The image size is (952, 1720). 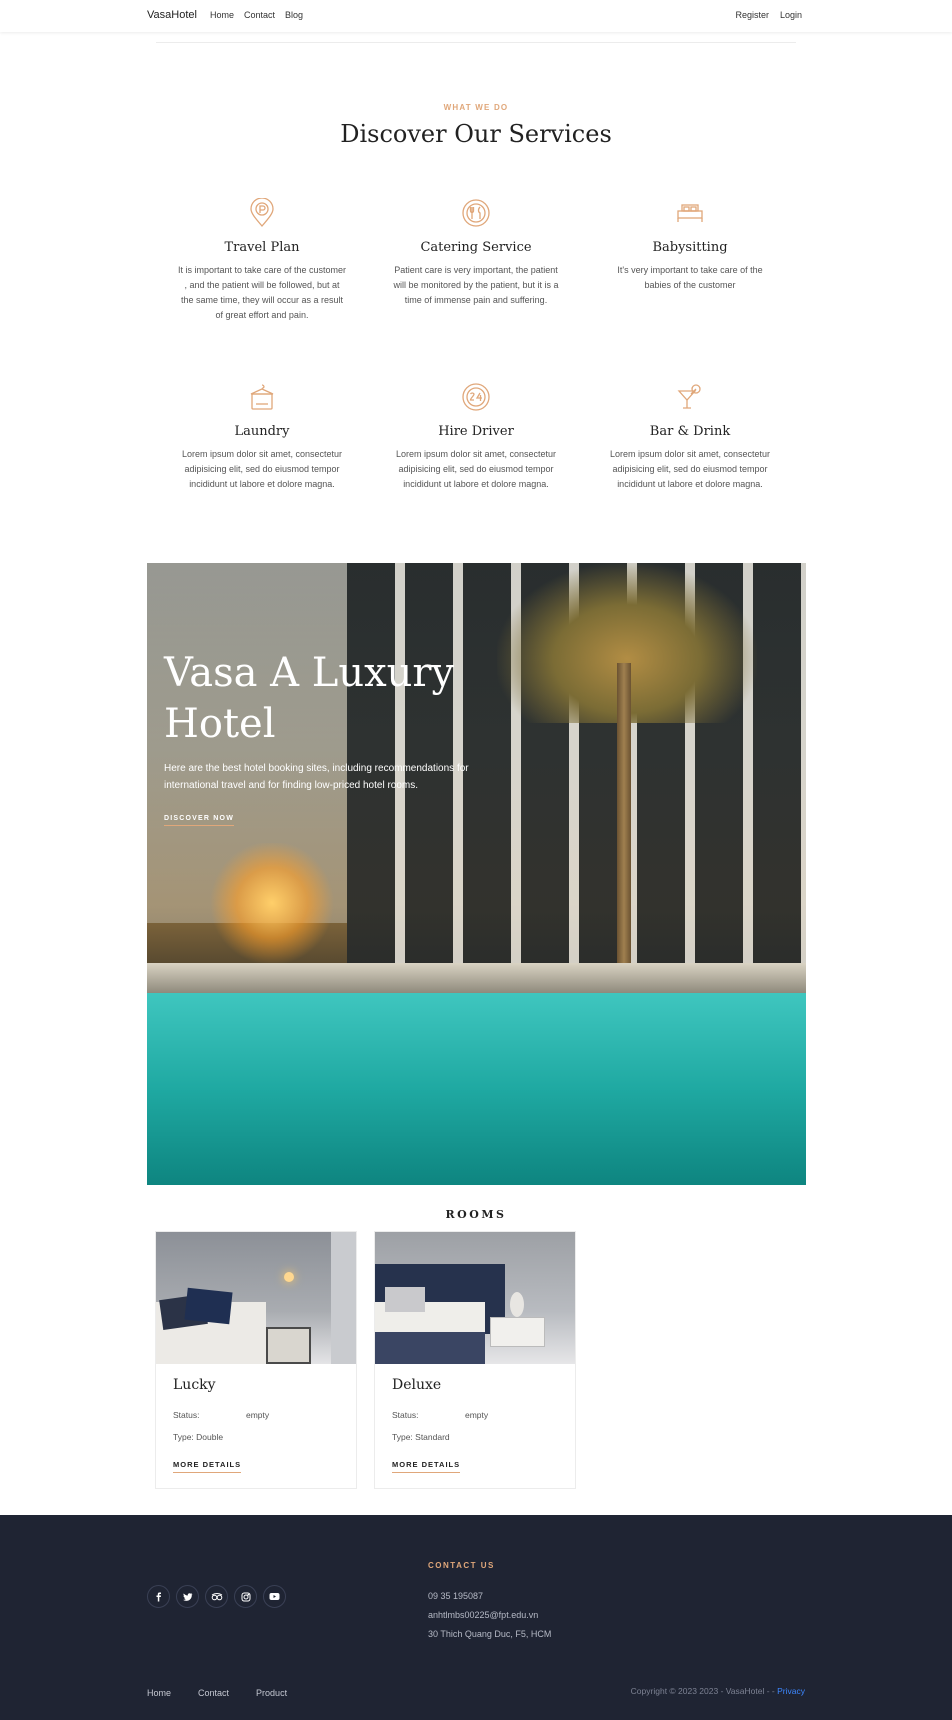 What do you see at coordinates (245, 1596) in the screenshot?
I see `instagram-icon` at bounding box center [245, 1596].